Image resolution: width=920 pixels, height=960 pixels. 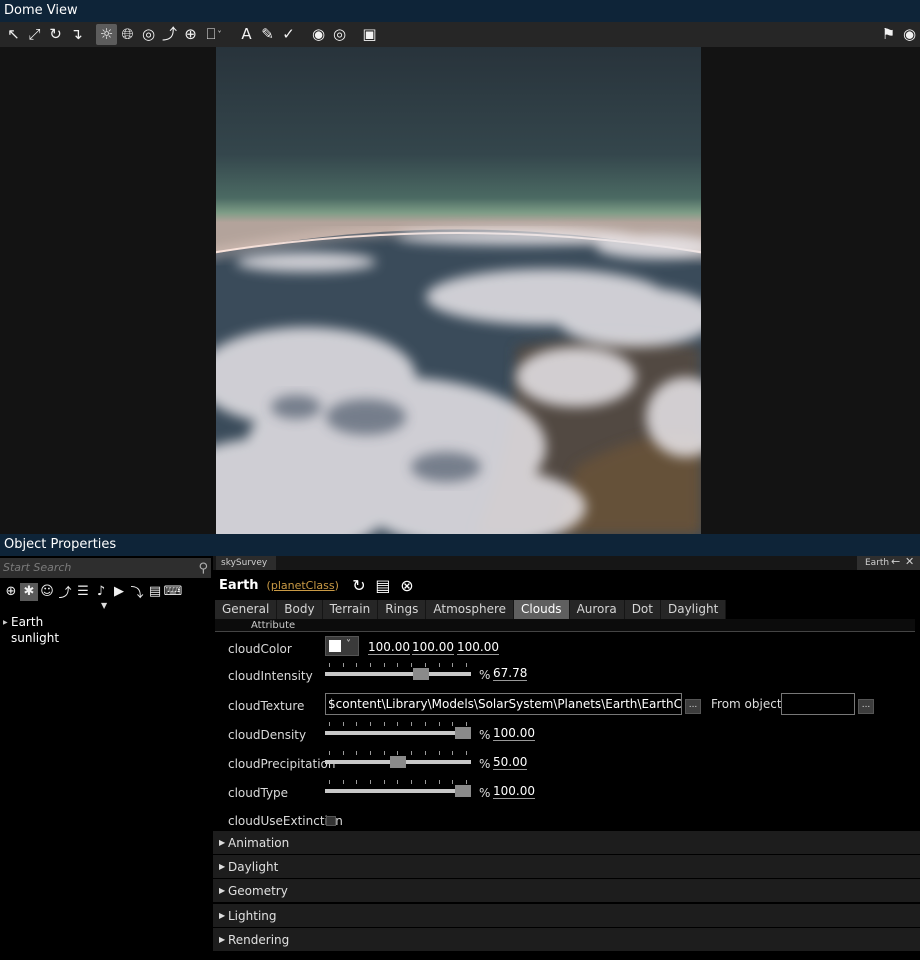 I want to click on object-title-row: Earth (planetClass) ↻ ▤ ⊗, so click(x=318, y=585).